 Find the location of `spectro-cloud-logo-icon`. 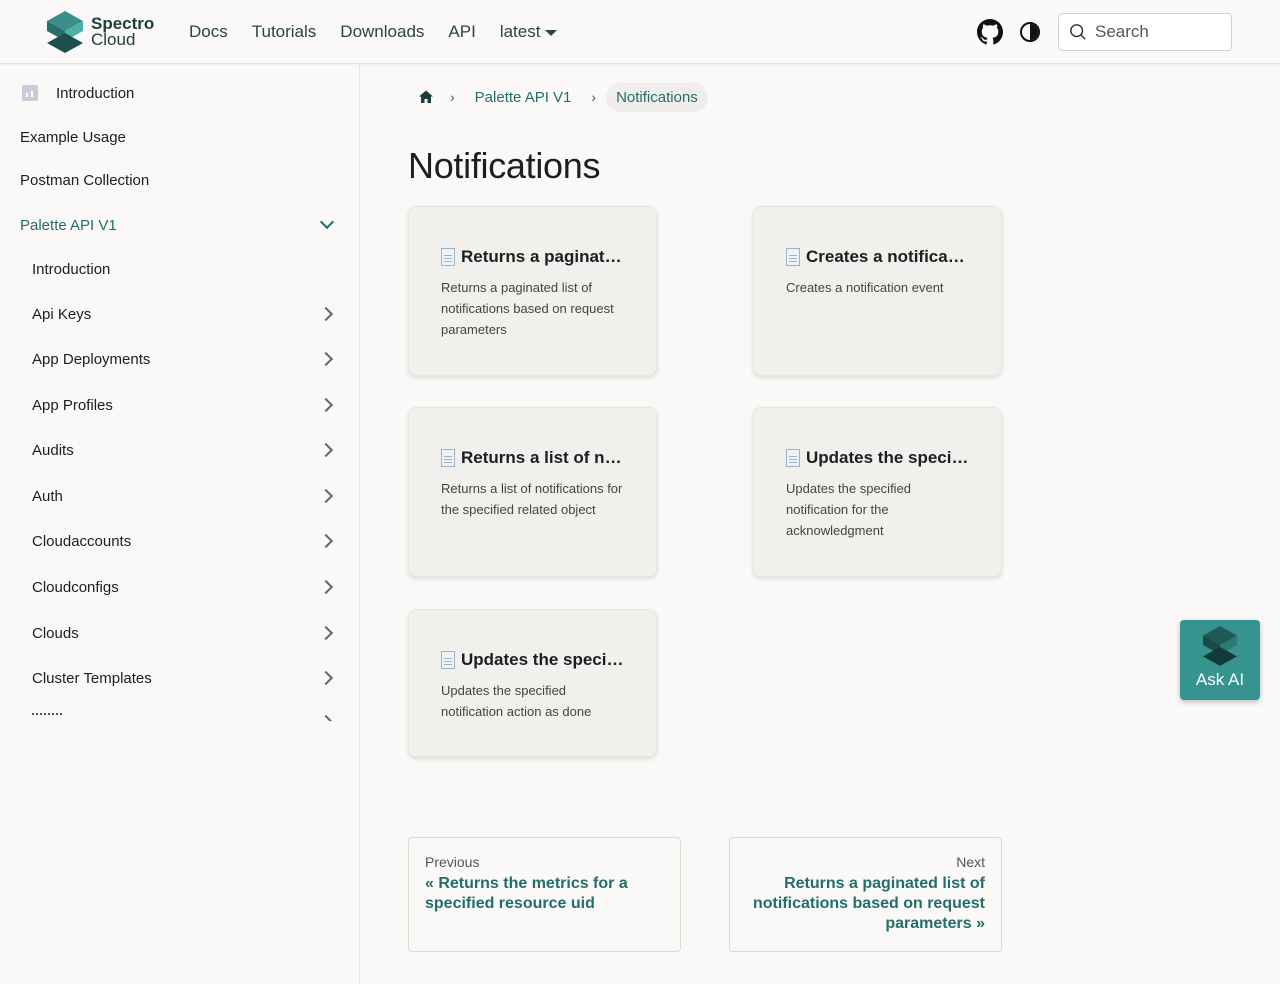

spectro-cloud-logo-icon is located at coordinates (65, 32).